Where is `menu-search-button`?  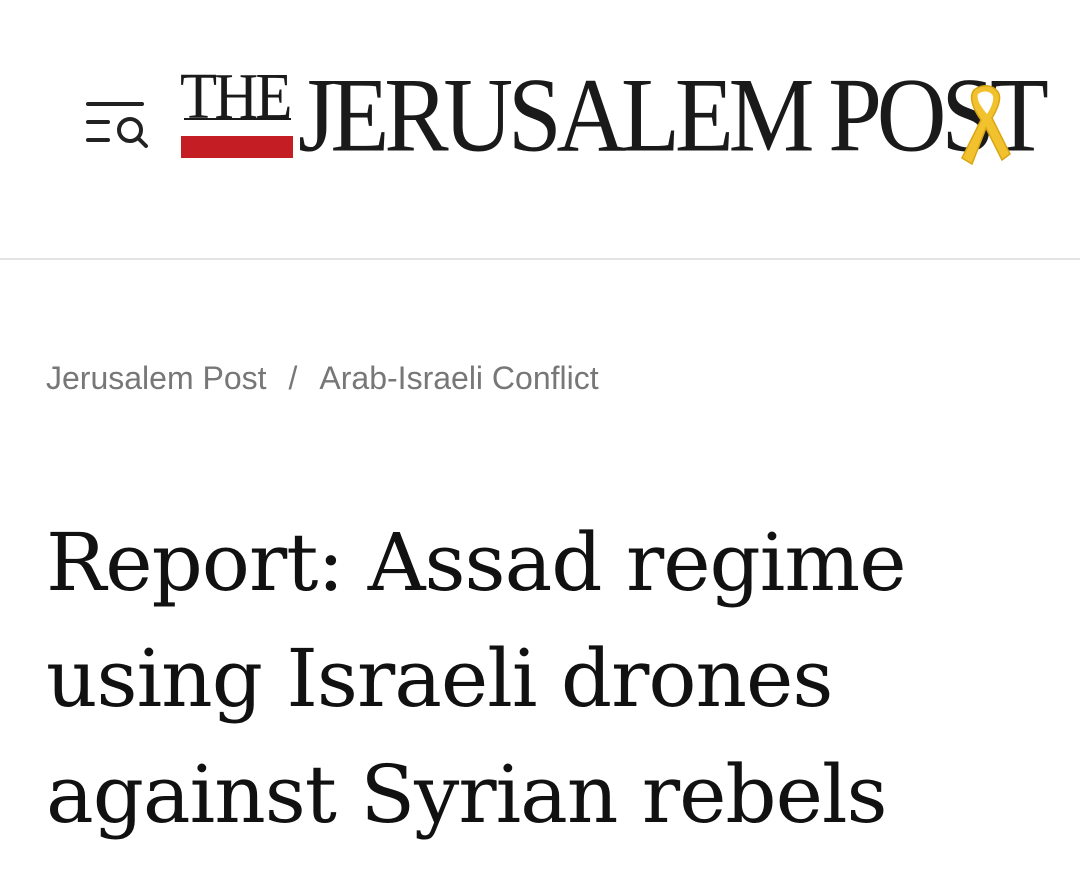 menu-search-button is located at coordinates (119, 126).